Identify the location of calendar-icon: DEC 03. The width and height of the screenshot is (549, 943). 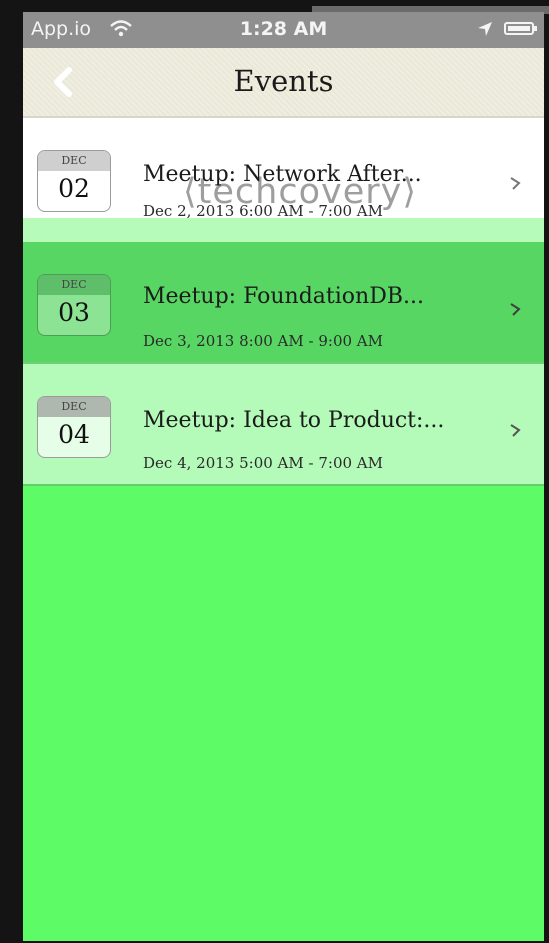
(74, 305).